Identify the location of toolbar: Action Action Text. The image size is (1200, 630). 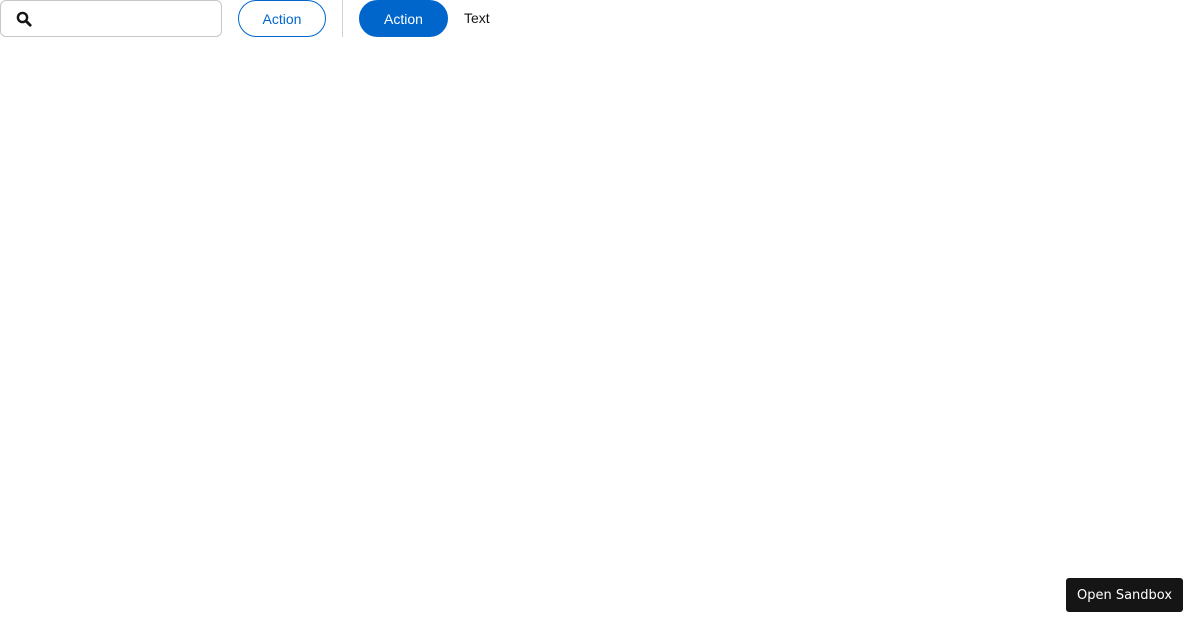
(245, 18).